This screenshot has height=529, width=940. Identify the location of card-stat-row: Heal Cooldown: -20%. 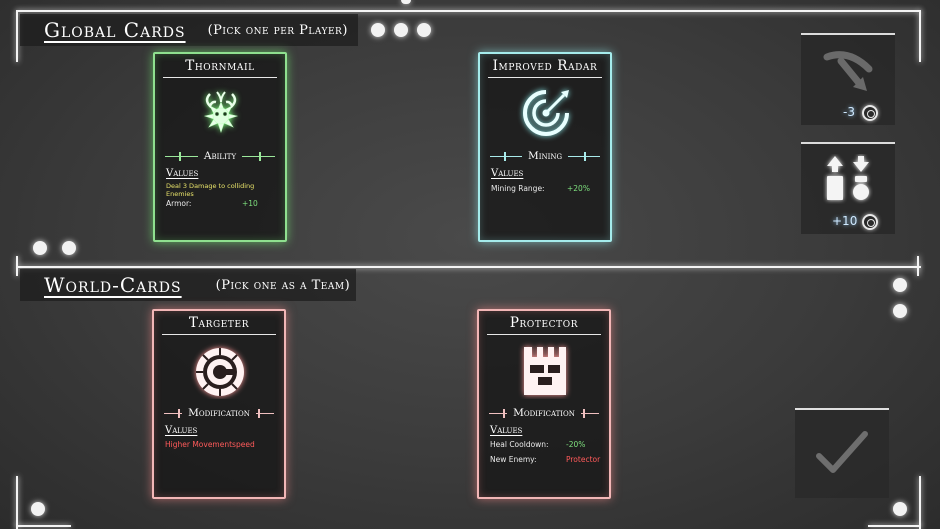
(545, 444).